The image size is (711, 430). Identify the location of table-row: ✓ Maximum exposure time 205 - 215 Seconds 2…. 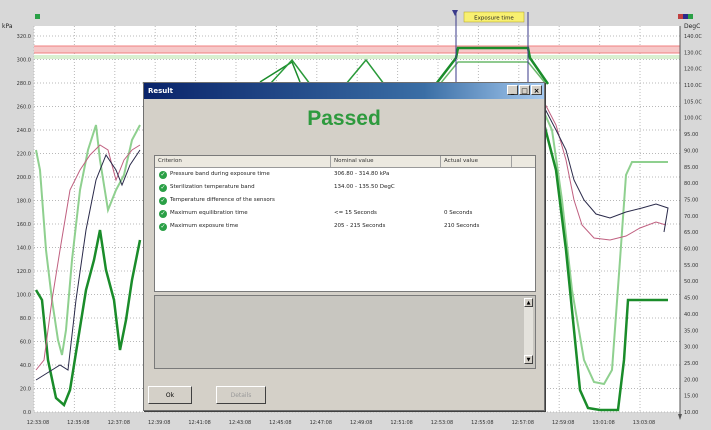
(345, 226).